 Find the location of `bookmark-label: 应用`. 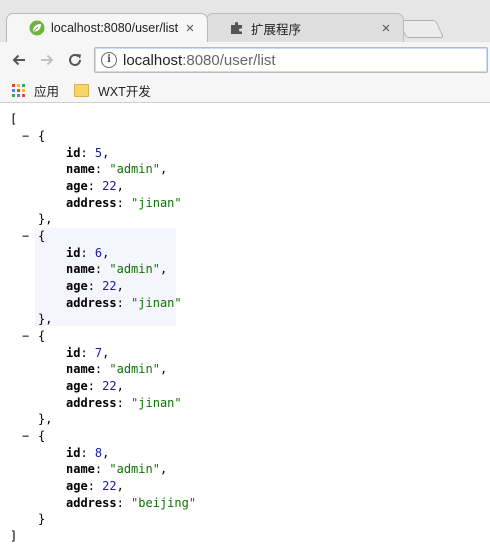

bookmark-label: 应用 is located at coordinates (47, 91).